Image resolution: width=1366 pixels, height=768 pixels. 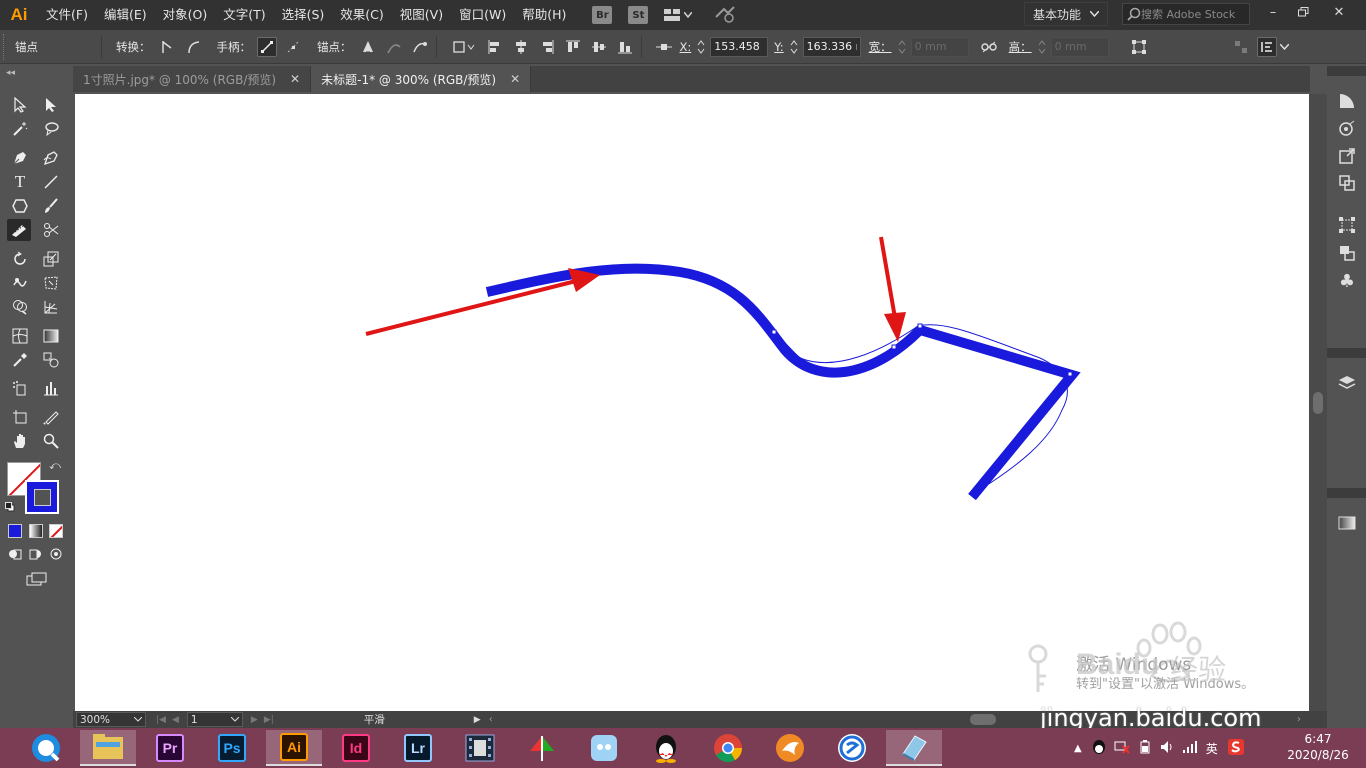 I want to click on cut-path-icon, so click(x=420, y=47).